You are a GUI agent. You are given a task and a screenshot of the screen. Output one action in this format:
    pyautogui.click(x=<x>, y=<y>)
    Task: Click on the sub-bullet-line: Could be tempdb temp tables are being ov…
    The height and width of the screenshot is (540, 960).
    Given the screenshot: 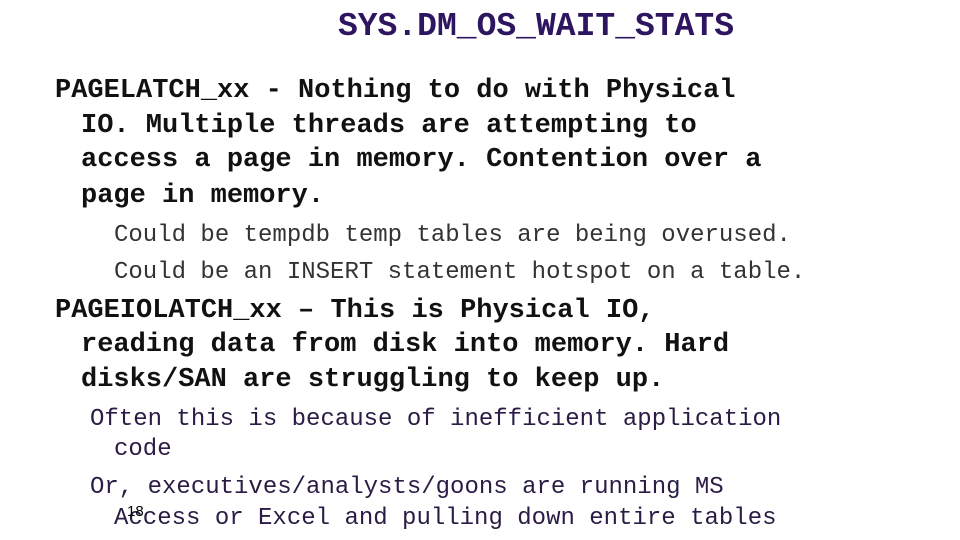 What is the action you would take?
    pyautogui.click(x=452, y=235)
    